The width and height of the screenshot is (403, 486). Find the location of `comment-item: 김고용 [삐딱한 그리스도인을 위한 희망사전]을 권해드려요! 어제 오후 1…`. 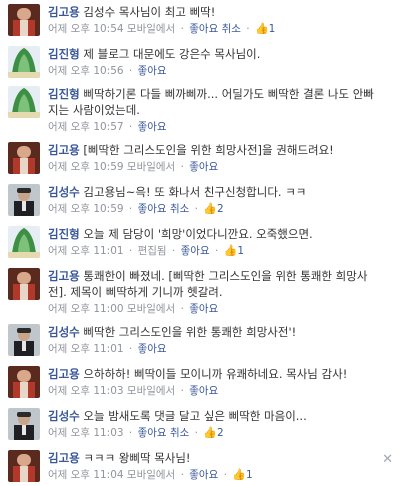

comment-item: 김고용 [삐딱한 그리스도인을 위한 희망사전]을 권해드려요! 어제 오후 1… is located at coordinates (201, 159).